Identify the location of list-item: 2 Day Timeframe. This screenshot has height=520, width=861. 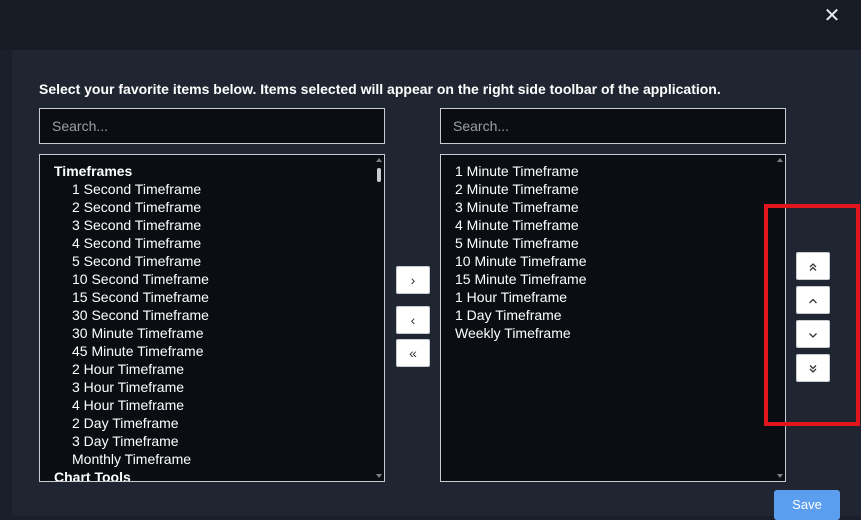
(213, 423).